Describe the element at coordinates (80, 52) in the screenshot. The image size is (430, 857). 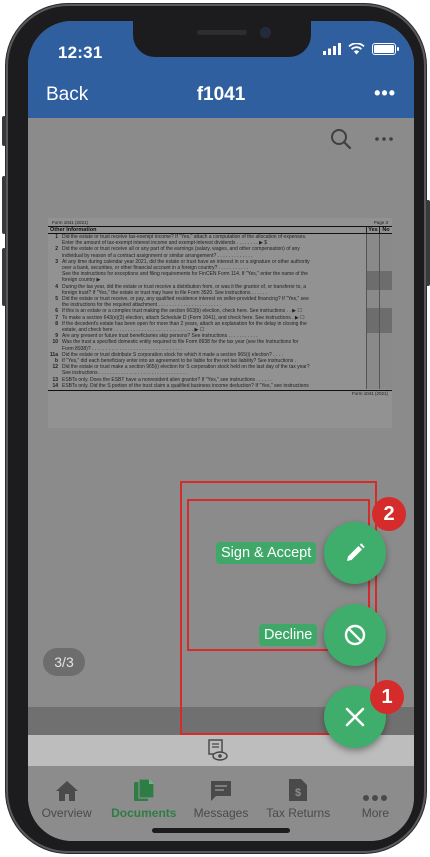
I see `status-time: 12:31` at that location.